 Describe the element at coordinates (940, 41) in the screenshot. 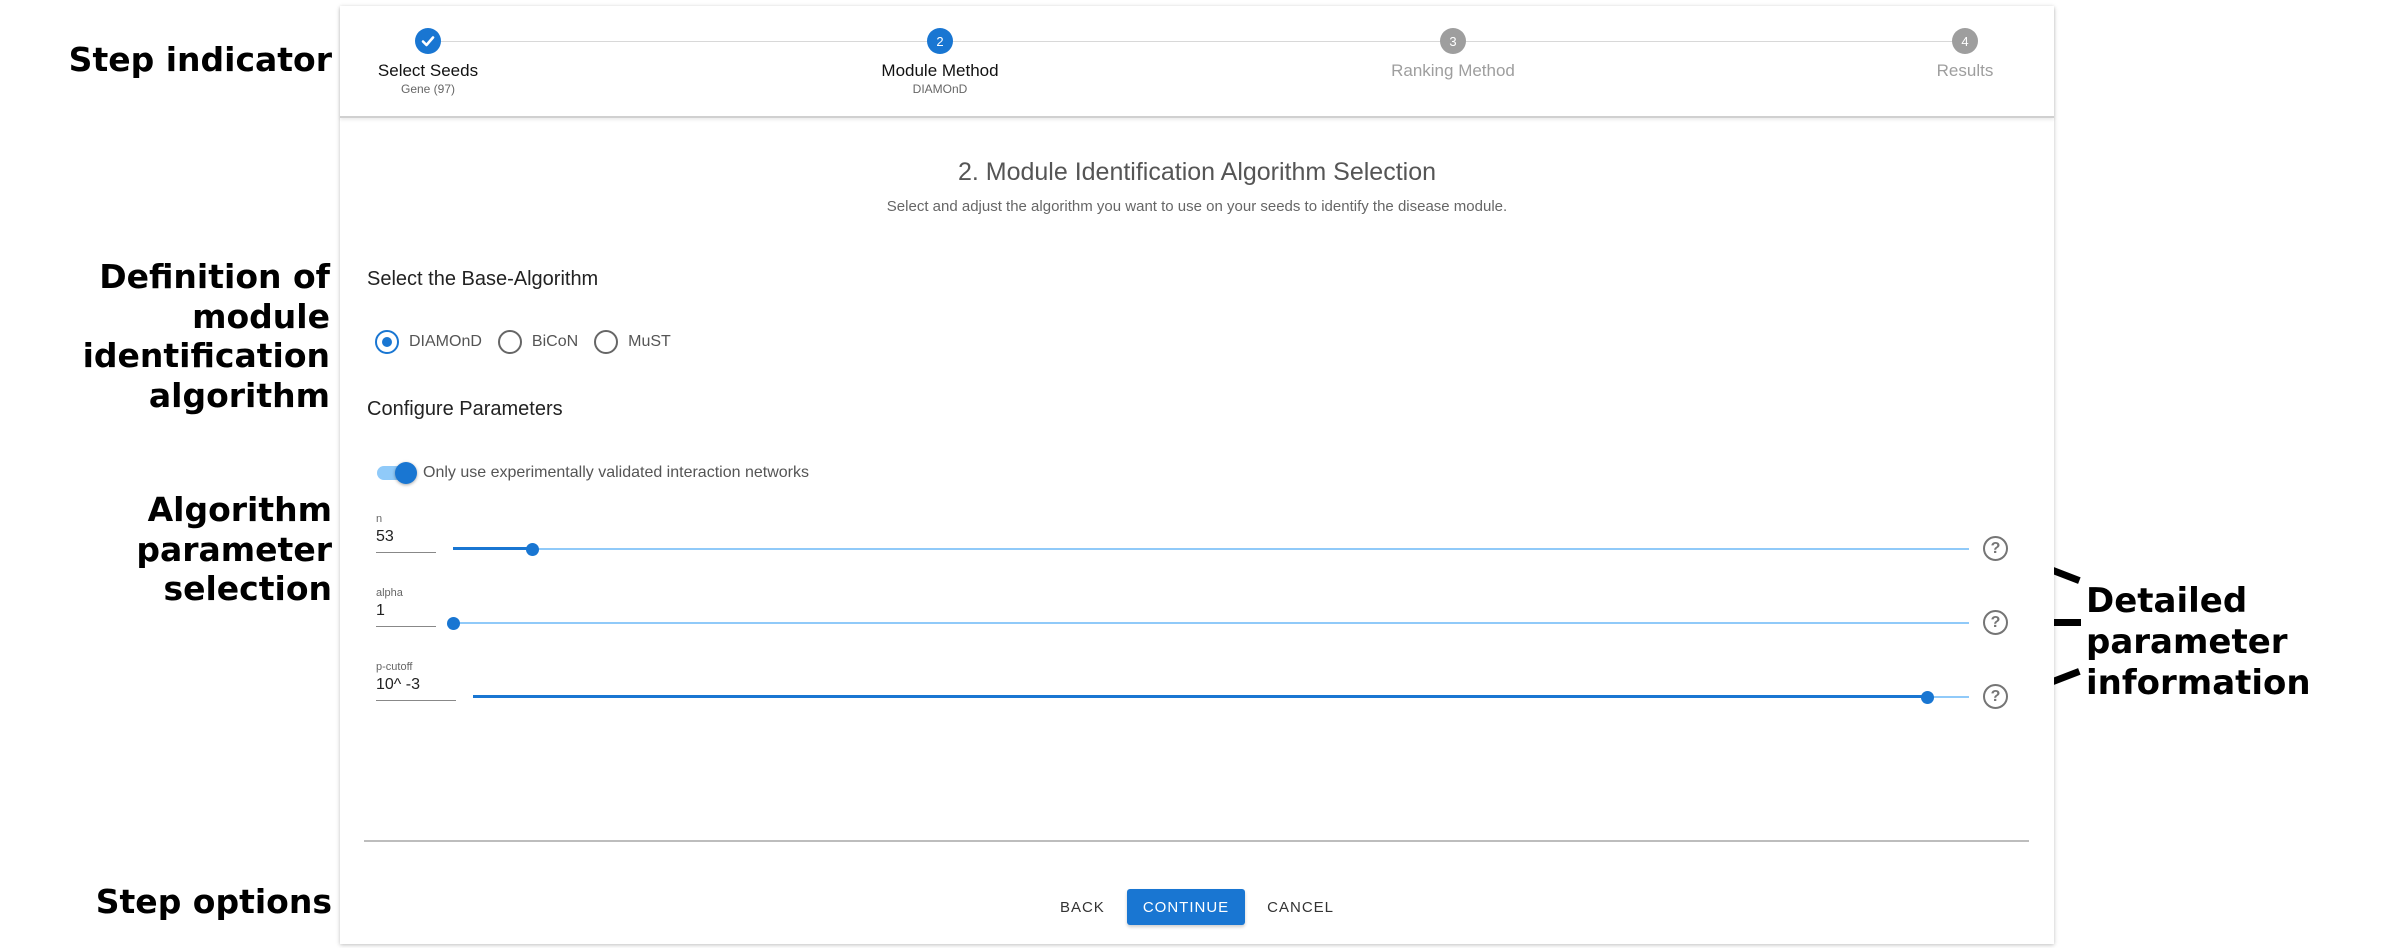

I see `step-2-circle: 2` at that location.